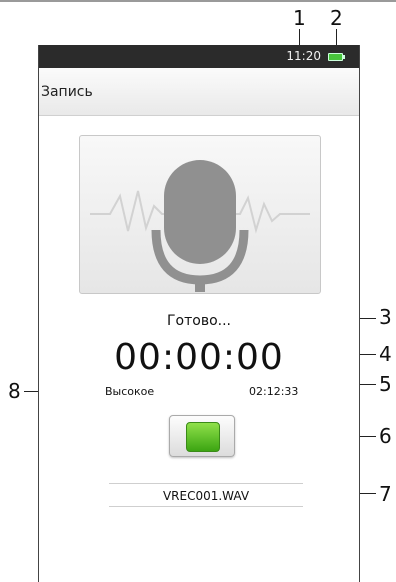 The image size is (396, 582). I want to click on filename-top-divider, so click(206, 483).